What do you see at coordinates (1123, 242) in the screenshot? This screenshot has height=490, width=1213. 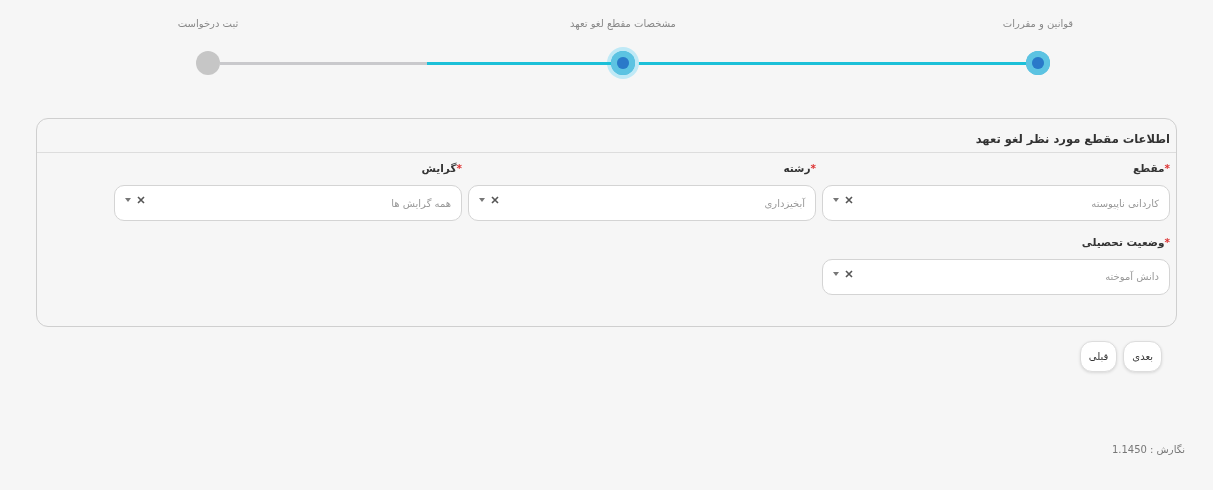 I see `field-label: وضعیت تحصیلی` at bounding box center [1123, 242].